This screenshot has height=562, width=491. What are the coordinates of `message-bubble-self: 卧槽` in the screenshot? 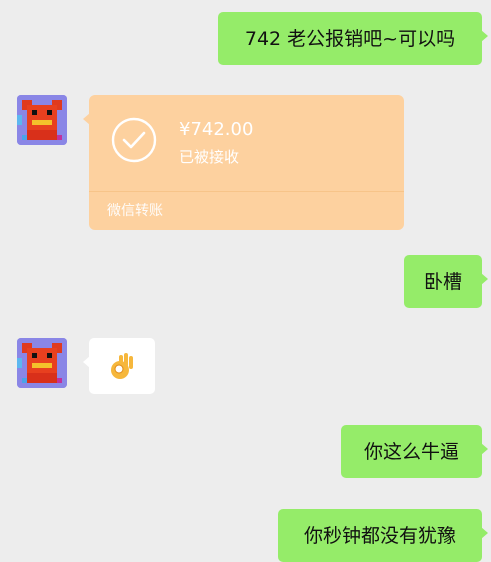 It's located at (446, 281).